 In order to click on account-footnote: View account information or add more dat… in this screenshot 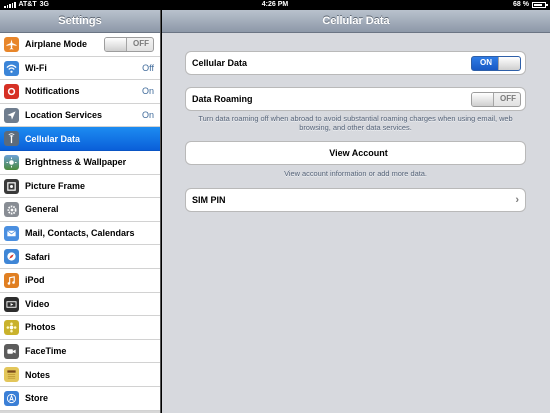, I will do `click(355, 173)`.